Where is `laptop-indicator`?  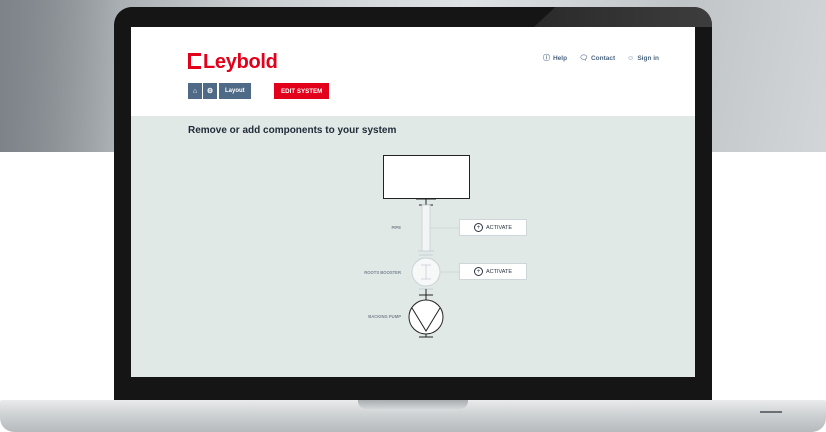
laptop-indicator is located at coordinates (771, 412).